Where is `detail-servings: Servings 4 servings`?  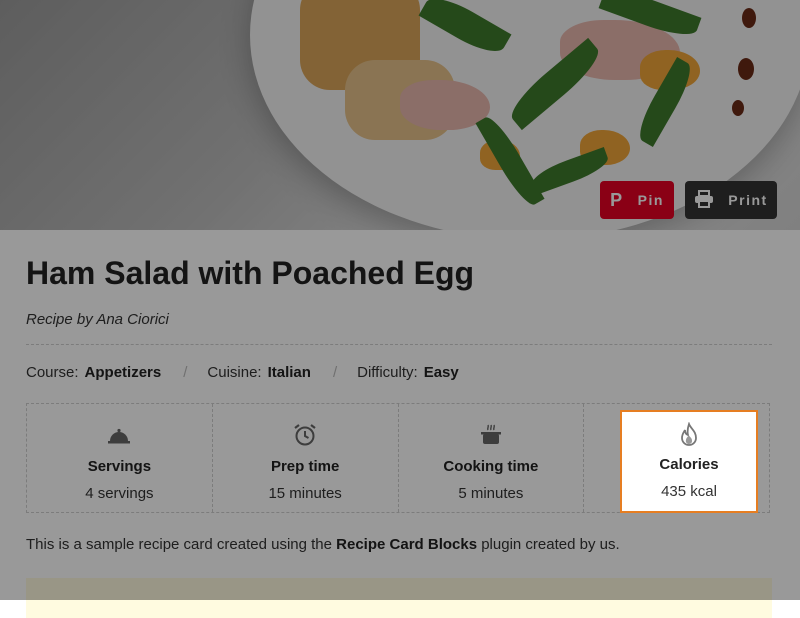 detail-servings: Servings 4 servings is located at coordinates (120, 458).